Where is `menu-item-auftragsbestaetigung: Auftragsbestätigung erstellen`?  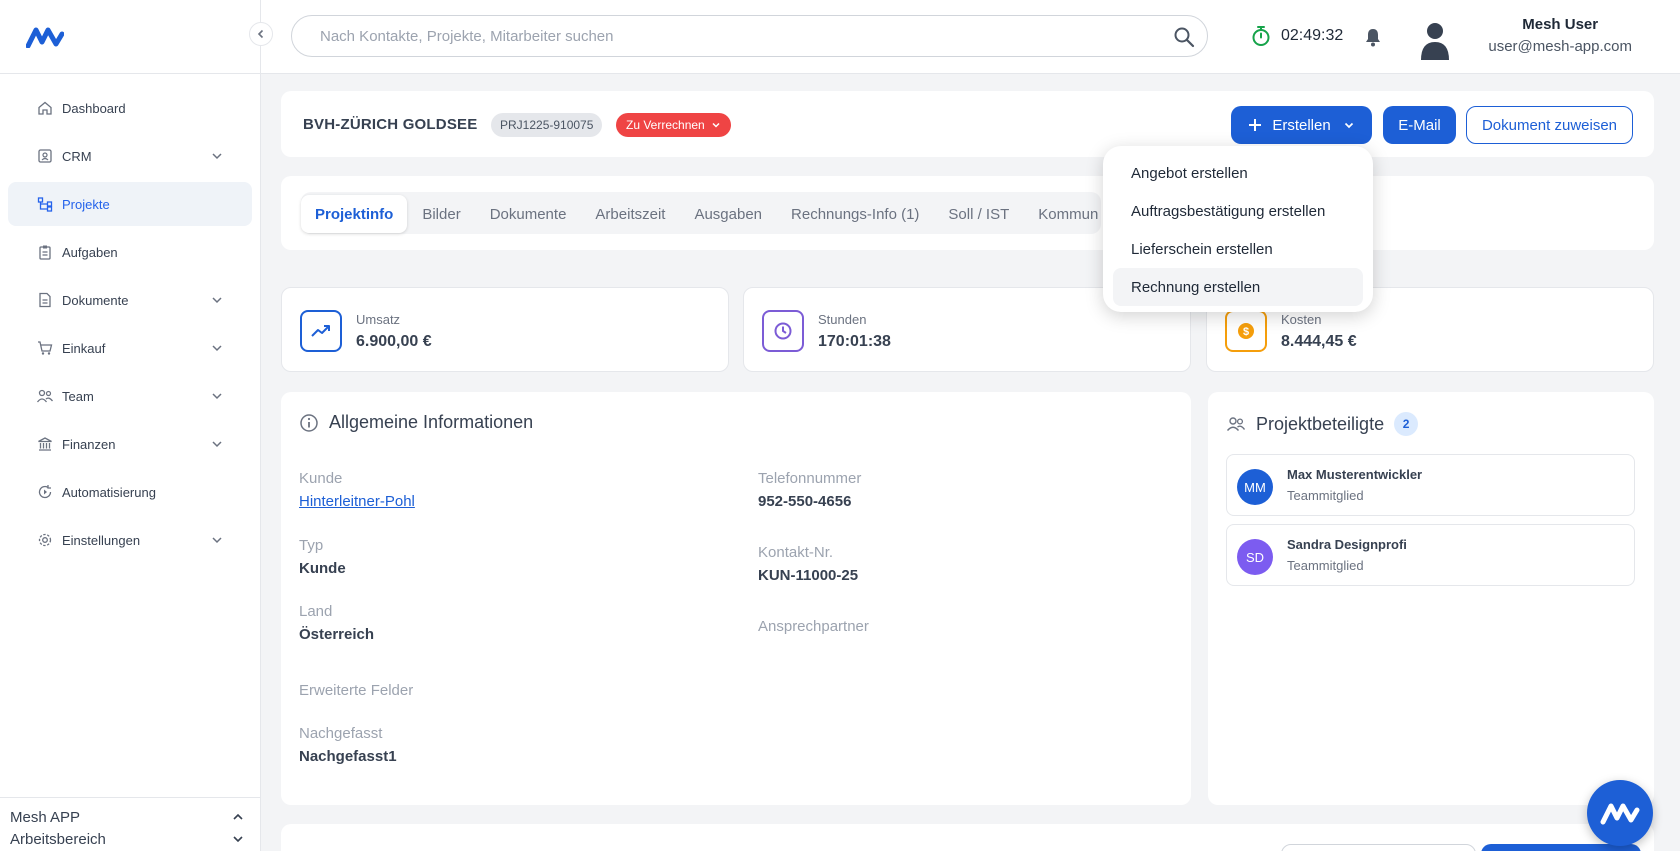 menu-item-auftragsbestaetigung: Auftragsbestätigung erstellen is located at coordinates (1238, 211).